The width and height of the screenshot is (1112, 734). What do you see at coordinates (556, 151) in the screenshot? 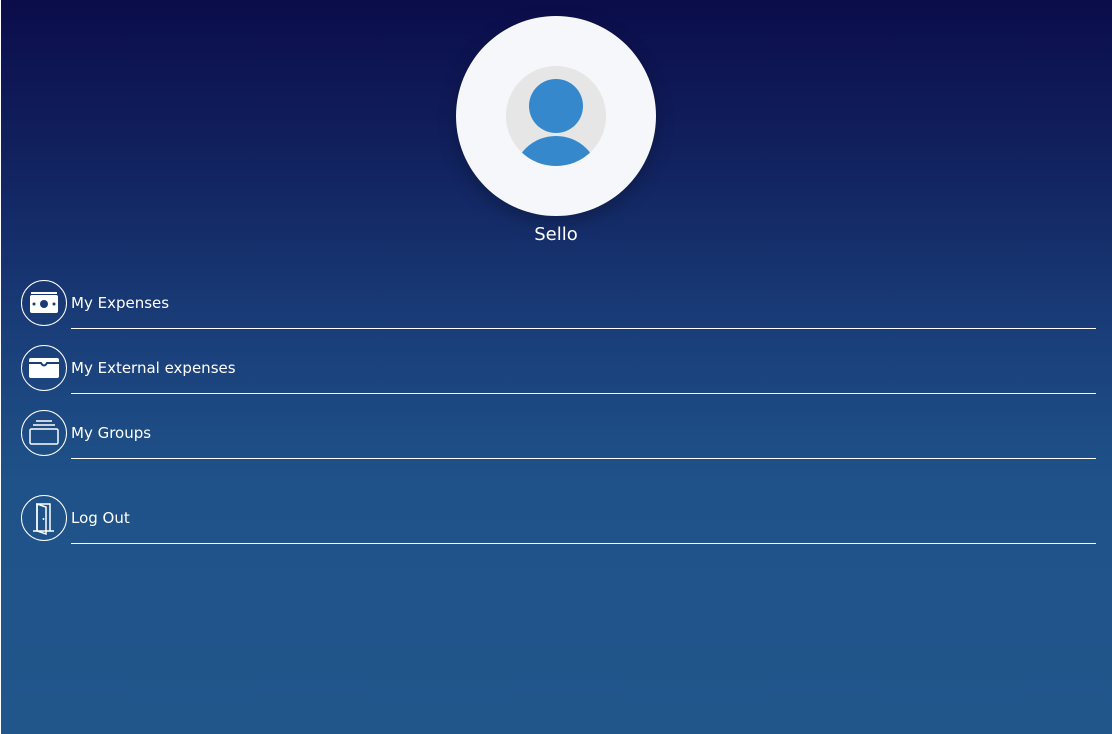
I see `avatar-body` at bounding box center [556, 151].